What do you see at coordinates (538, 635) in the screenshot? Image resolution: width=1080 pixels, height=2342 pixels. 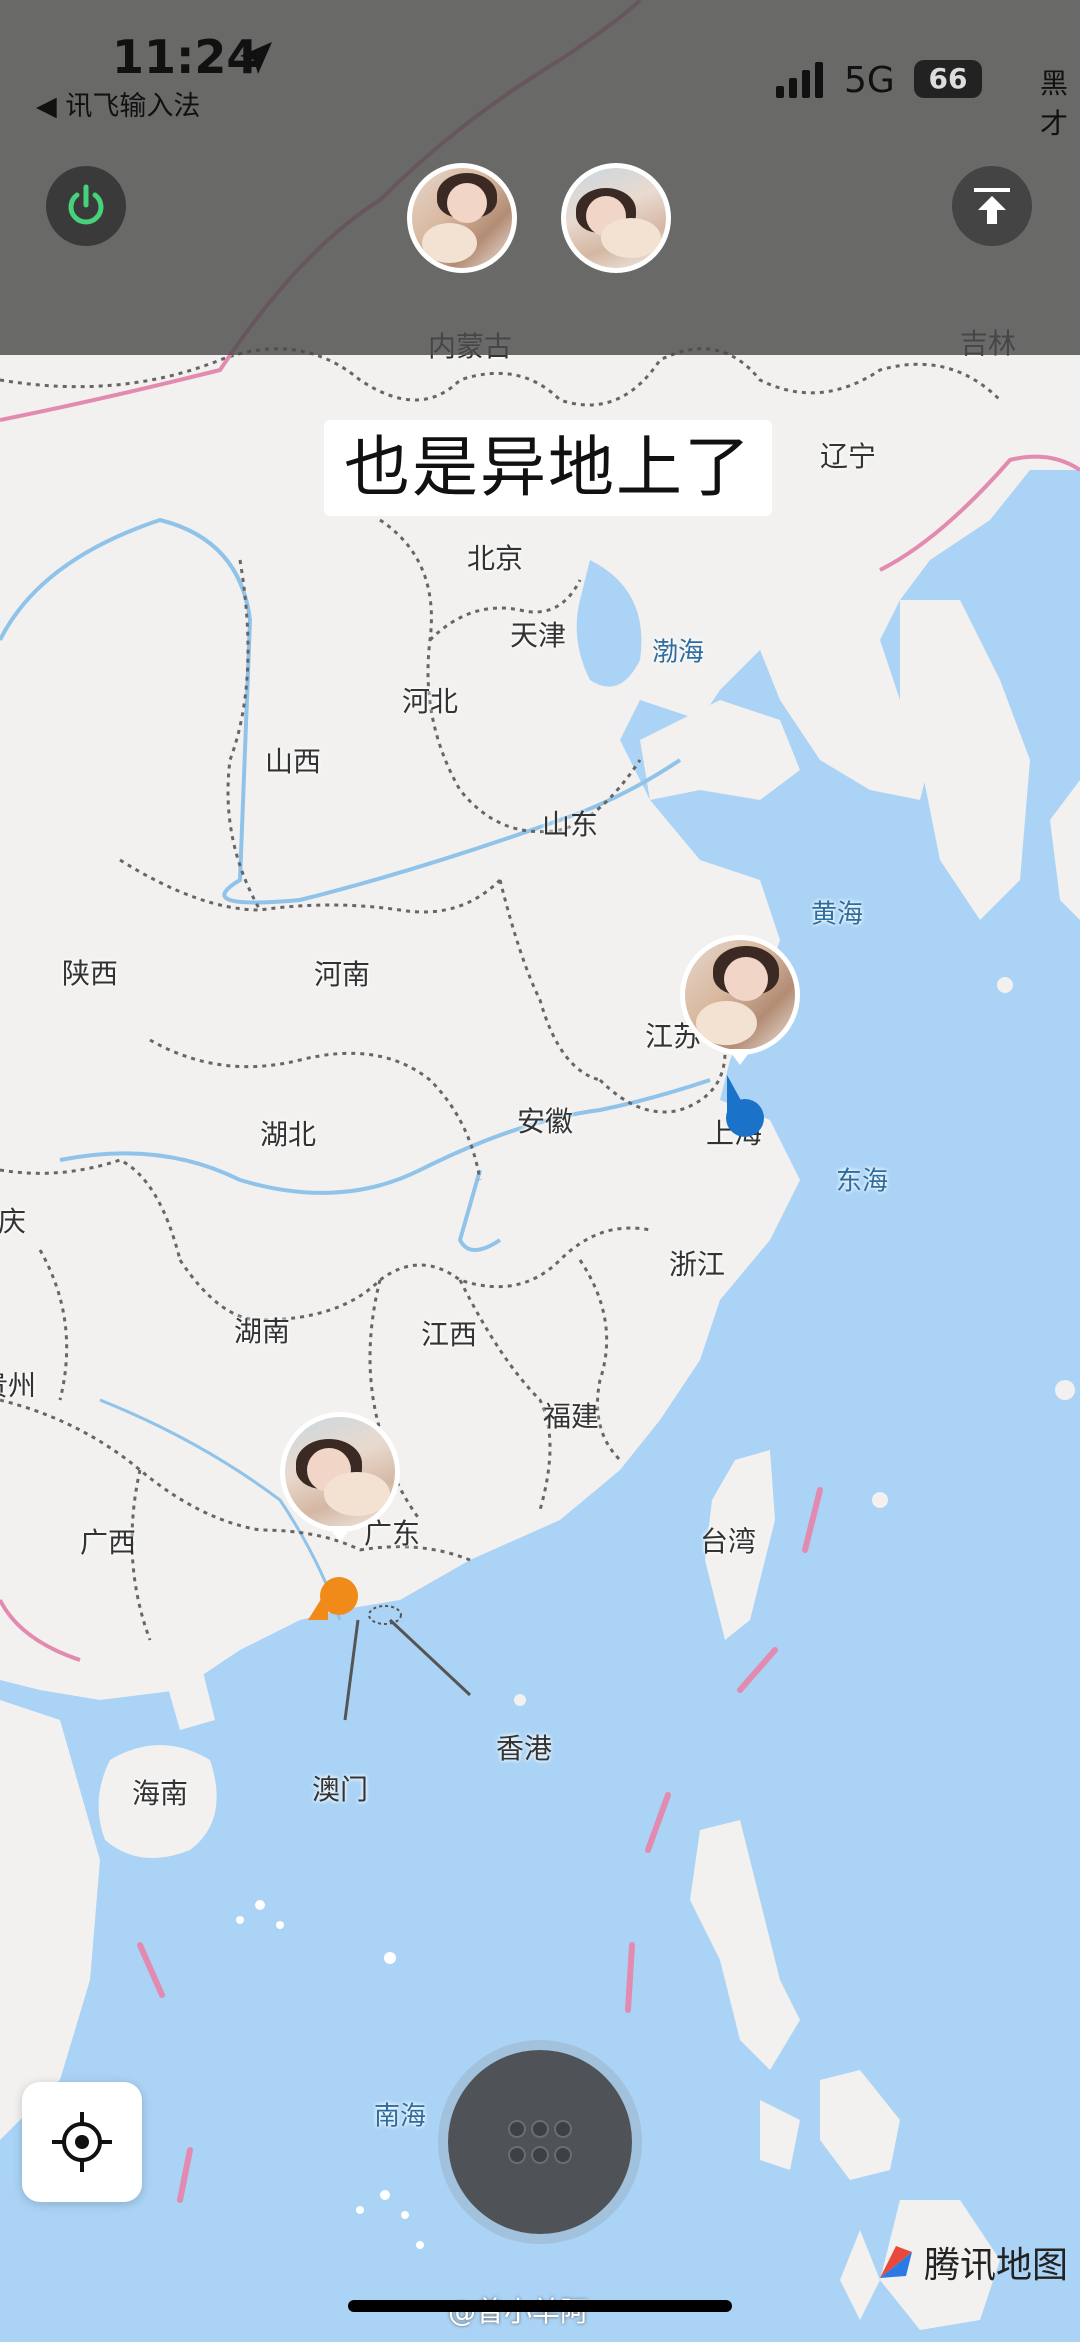 I see `map-label-tianjin: 天津` at bounding box center [538, 635].